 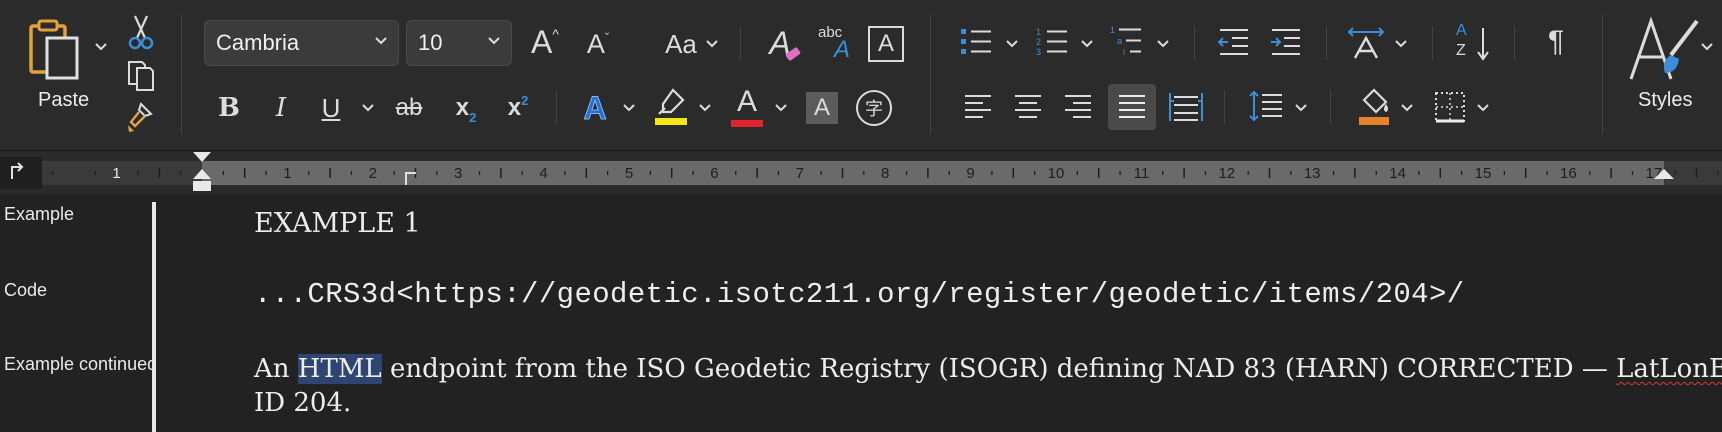 I want to click on shading-chevron-icon, so click(x=1407, y=108).